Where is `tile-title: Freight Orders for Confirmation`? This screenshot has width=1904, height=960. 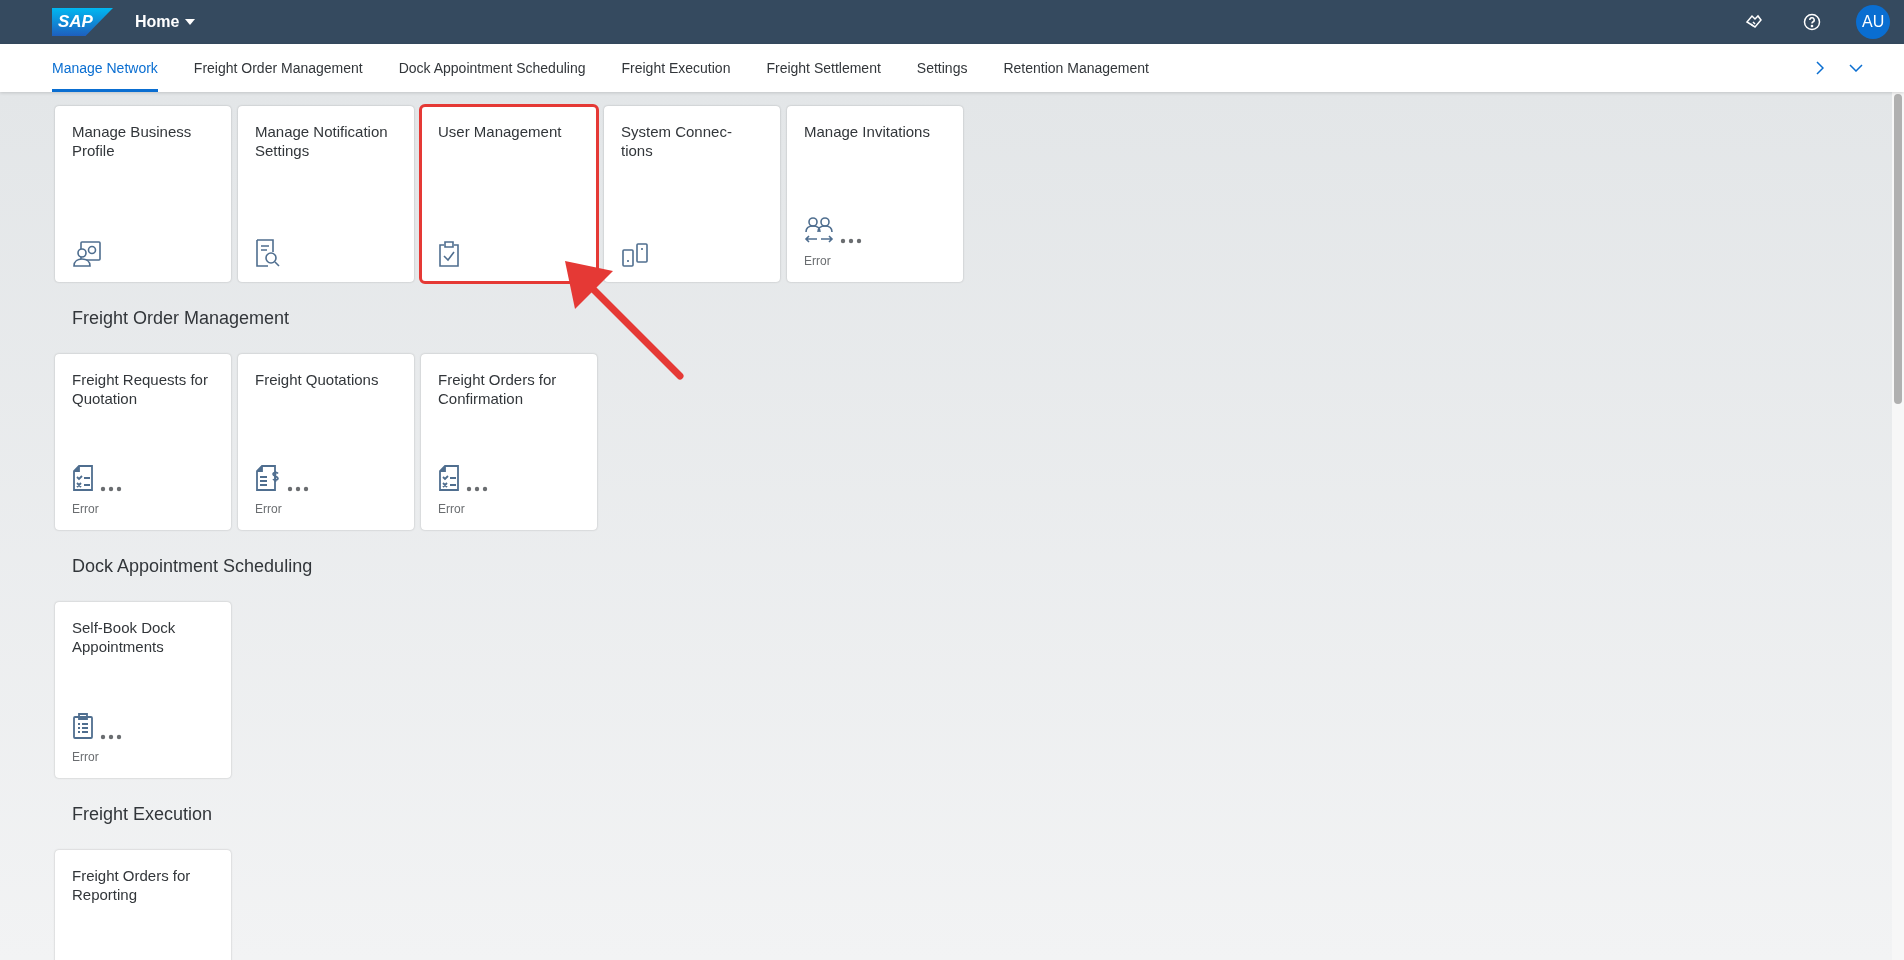 tile-title: Freight Orders for Confirmation is located at coordinates (498, 389).